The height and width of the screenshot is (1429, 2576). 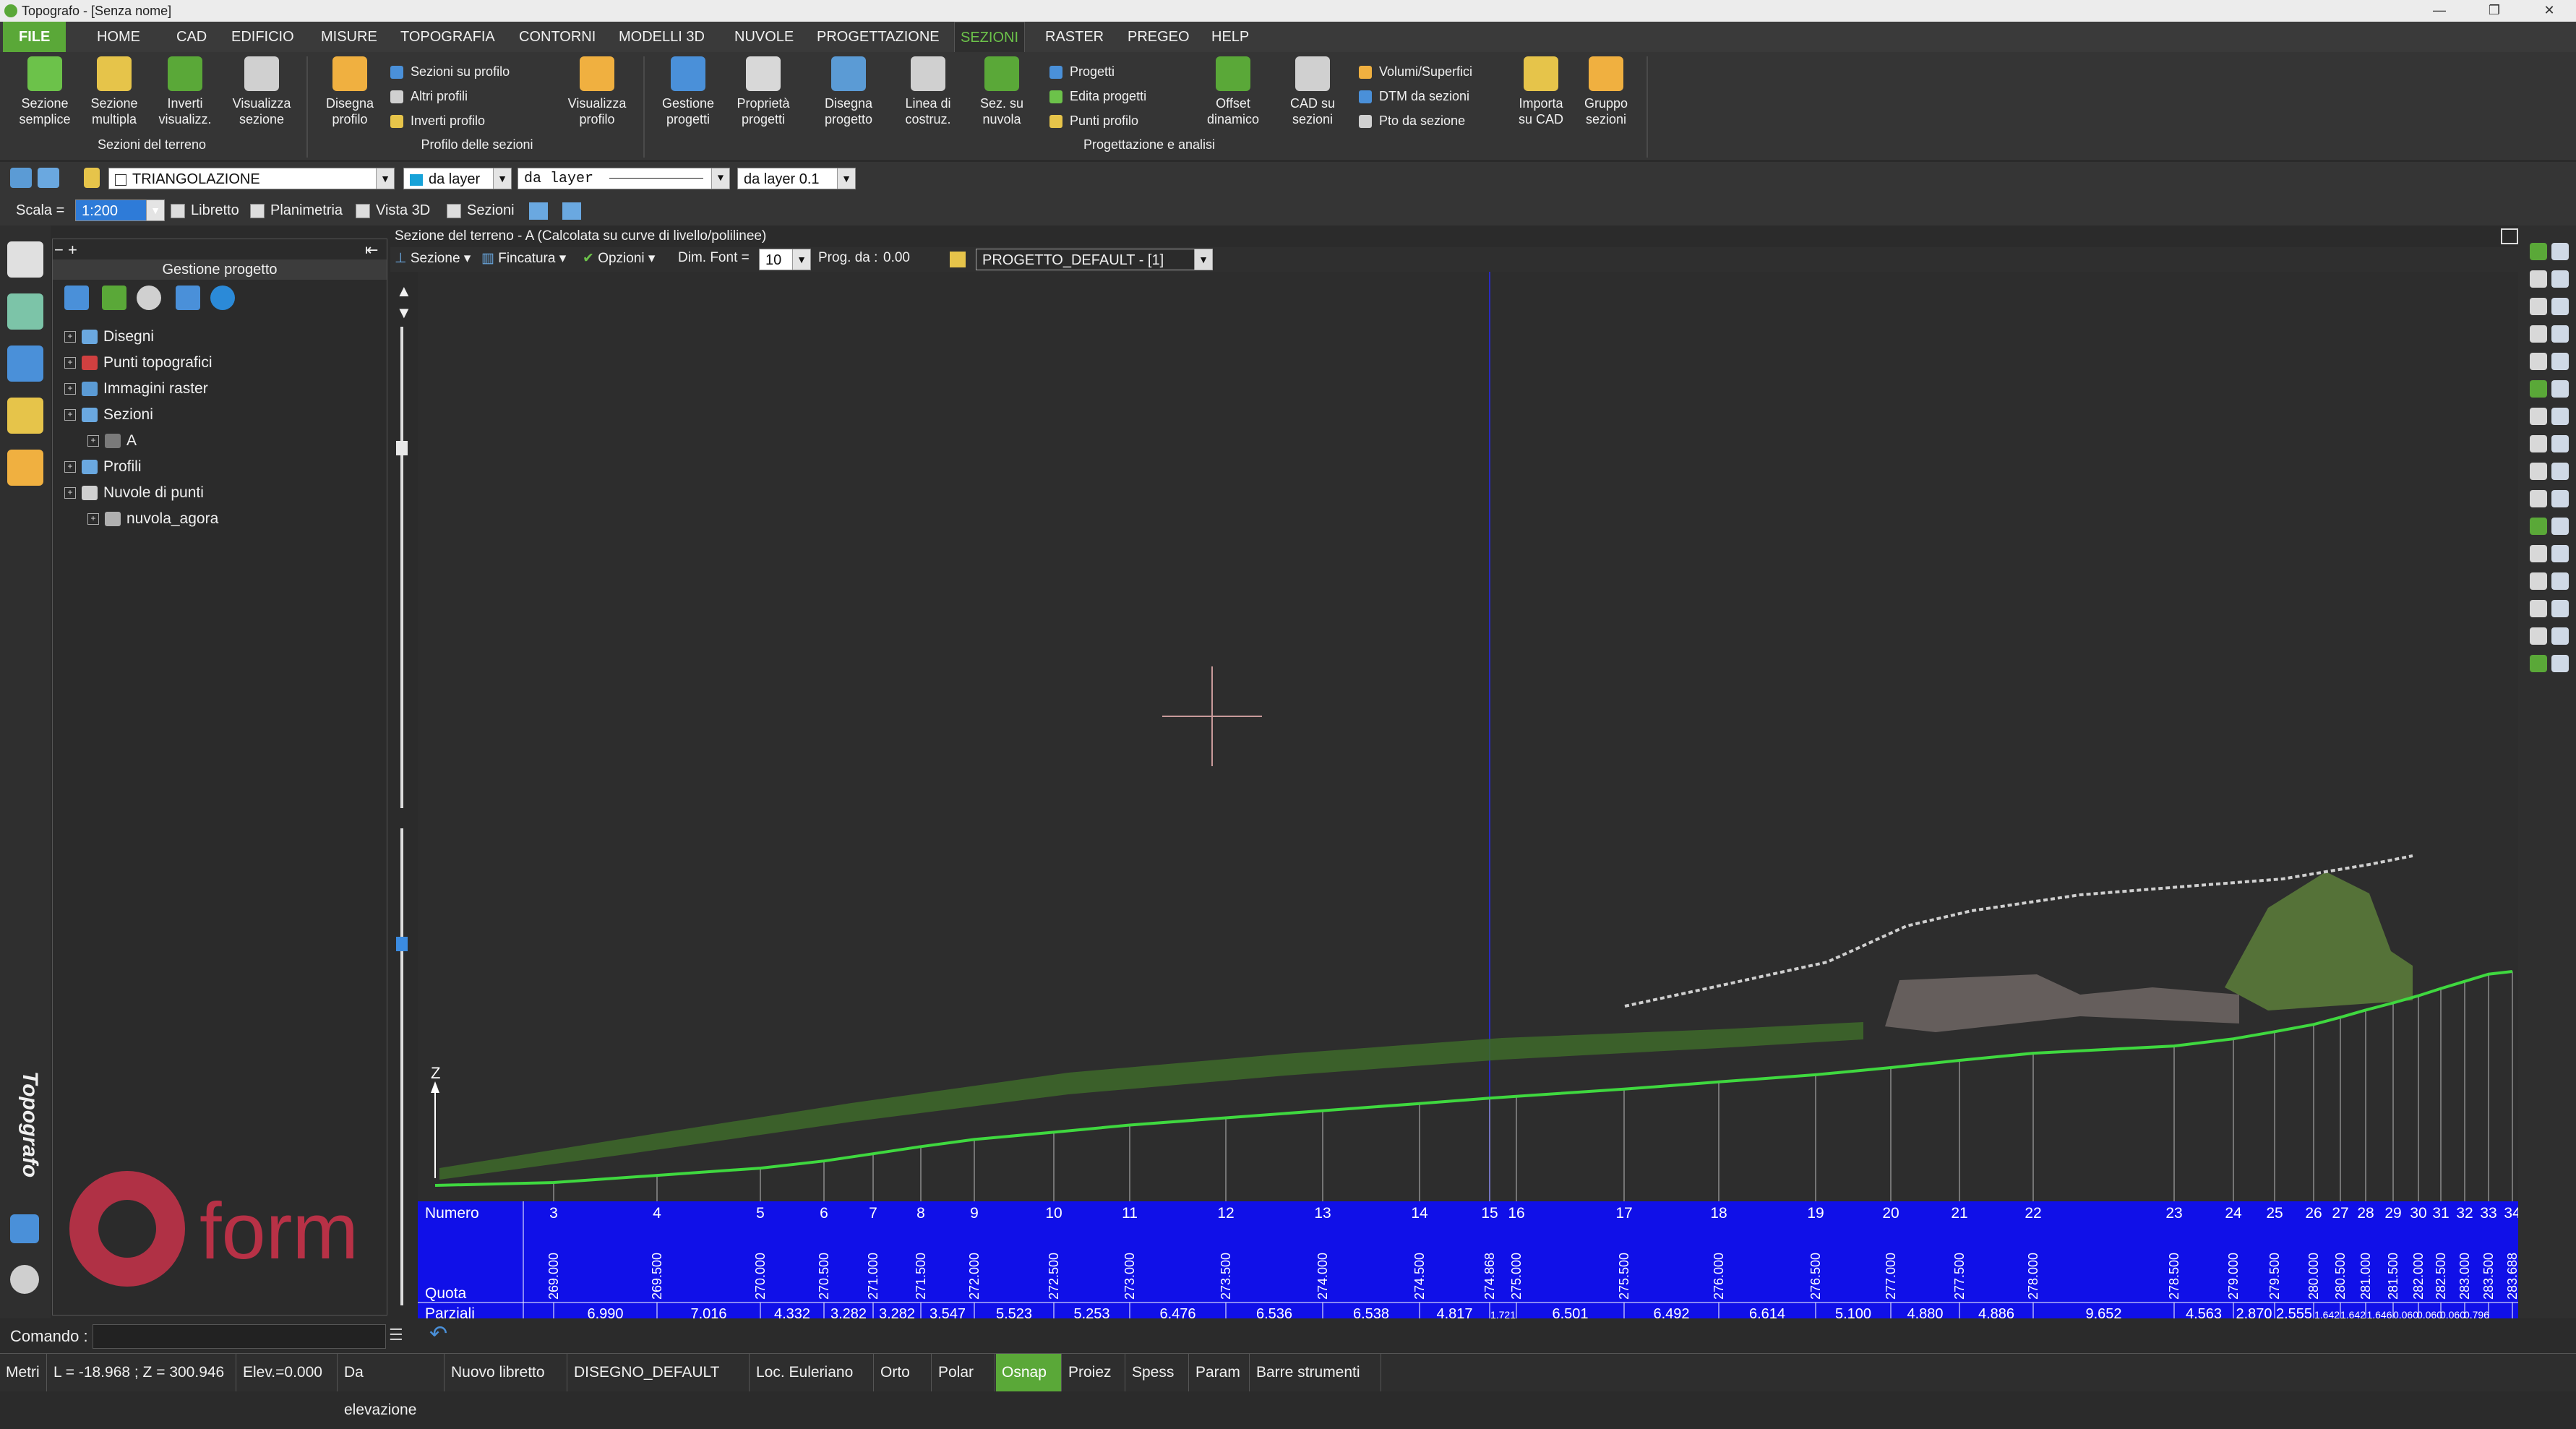 What do you see at coordinates (372, 250) in the screenshot?
I see `panel-pin-icon: ⇤` at bounding box center [372, 250].